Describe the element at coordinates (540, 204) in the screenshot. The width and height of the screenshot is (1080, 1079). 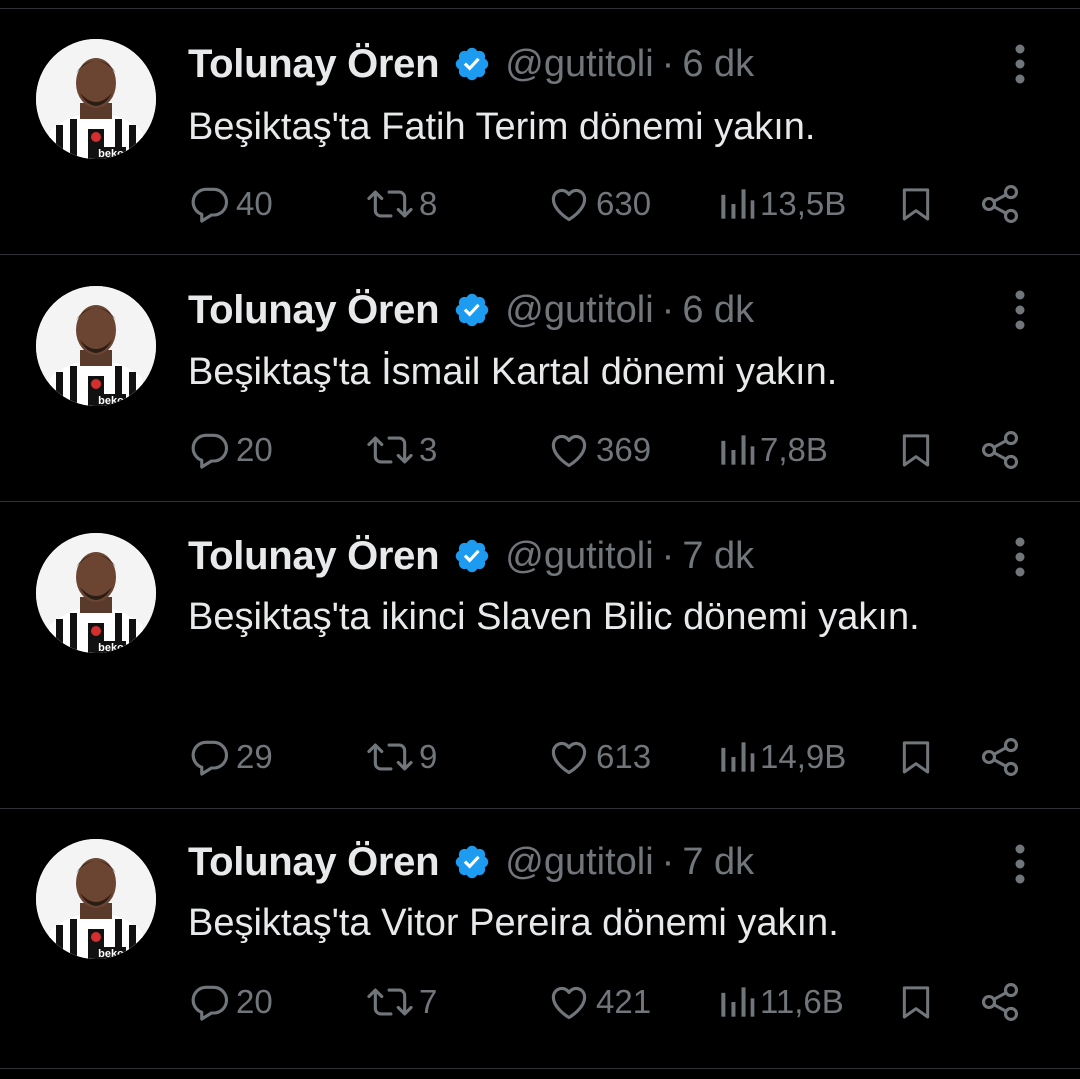
I see `action-bar: 40 8 630 13,5B` at that location.